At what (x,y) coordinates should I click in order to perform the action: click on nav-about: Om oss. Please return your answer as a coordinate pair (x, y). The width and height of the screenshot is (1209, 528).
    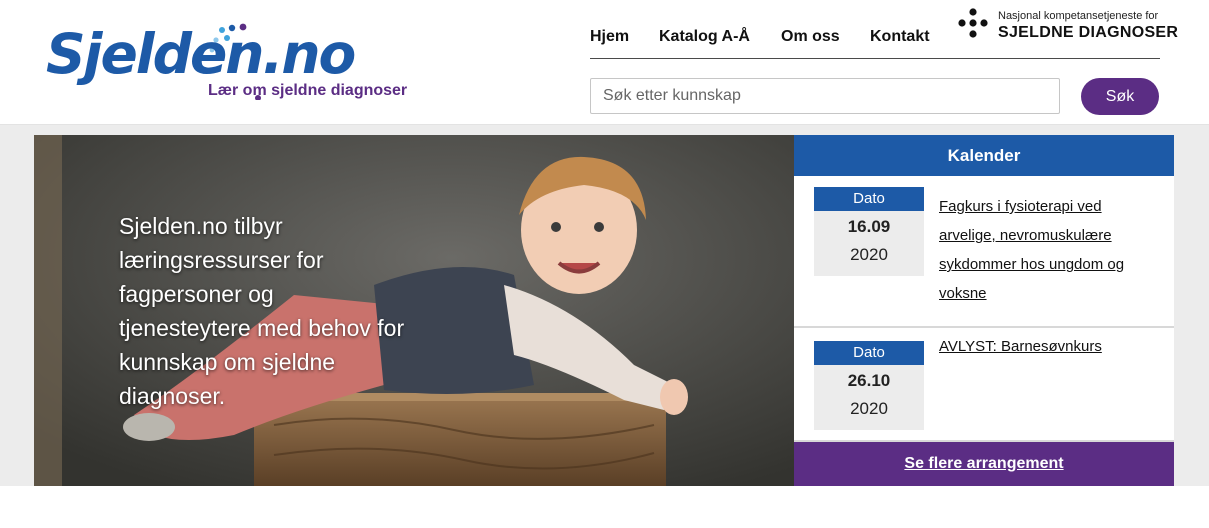
    Looking at the image, I should click on (810, 37).